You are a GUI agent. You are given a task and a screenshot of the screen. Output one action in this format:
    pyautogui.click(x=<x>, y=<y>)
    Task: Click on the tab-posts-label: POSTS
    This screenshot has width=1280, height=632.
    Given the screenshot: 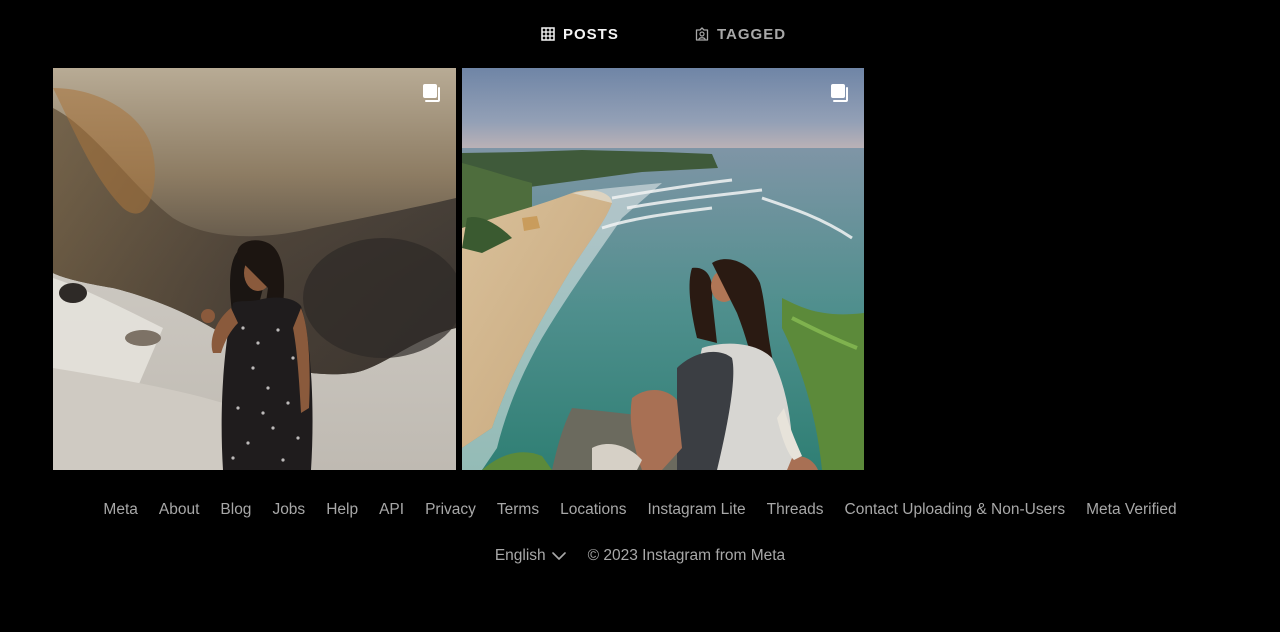 What is the action you would take?
    pyautogui.click(x=591, y=34)
    